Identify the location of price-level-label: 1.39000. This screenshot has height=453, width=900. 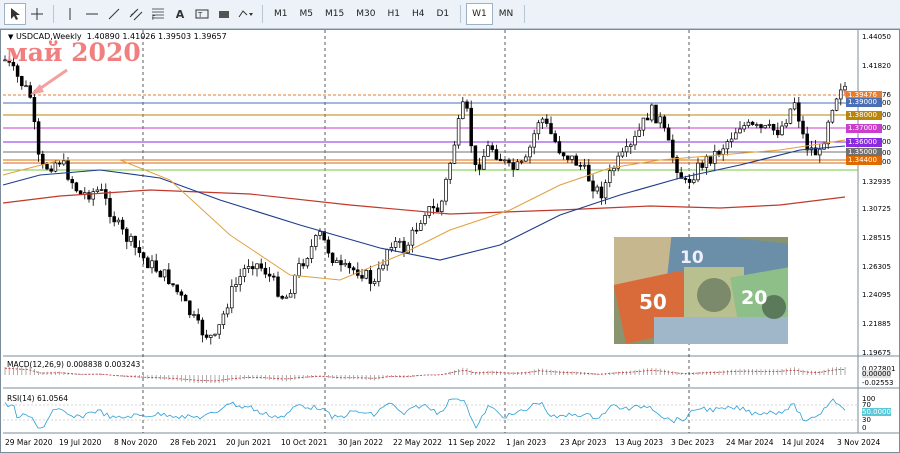
(864, 102).